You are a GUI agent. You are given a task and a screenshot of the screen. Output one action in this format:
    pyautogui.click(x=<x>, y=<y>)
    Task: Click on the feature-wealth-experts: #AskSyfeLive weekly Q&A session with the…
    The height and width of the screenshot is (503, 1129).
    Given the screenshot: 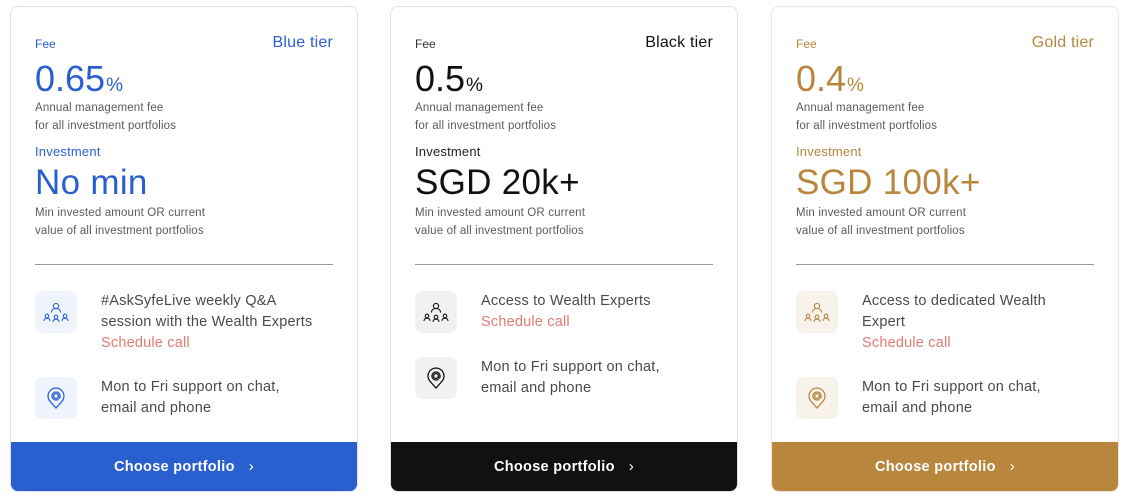 What is the action you would take?
    pyautogui.click(x=187, y=326)
    